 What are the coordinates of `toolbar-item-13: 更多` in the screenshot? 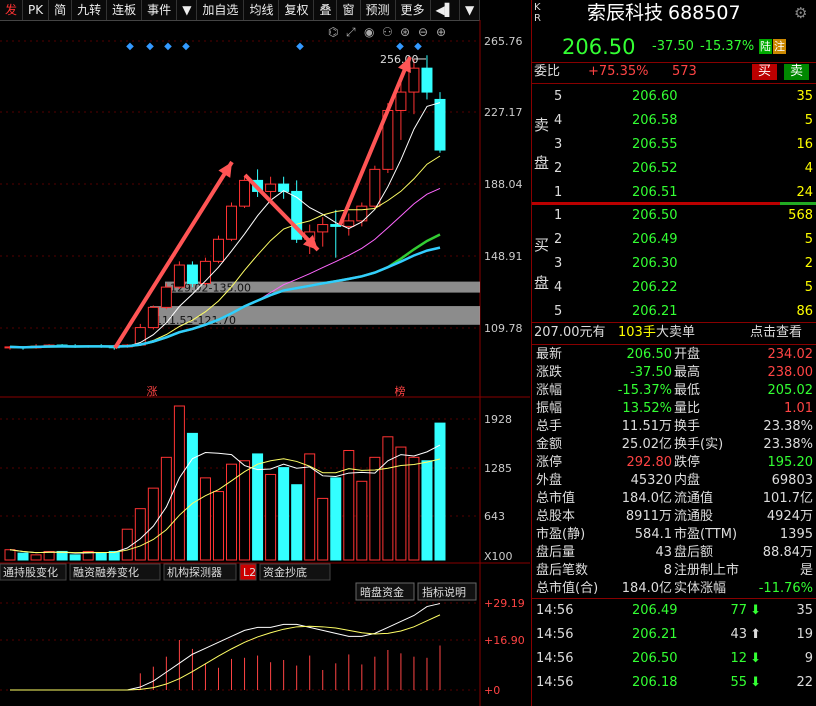 It's located at (413, 10).